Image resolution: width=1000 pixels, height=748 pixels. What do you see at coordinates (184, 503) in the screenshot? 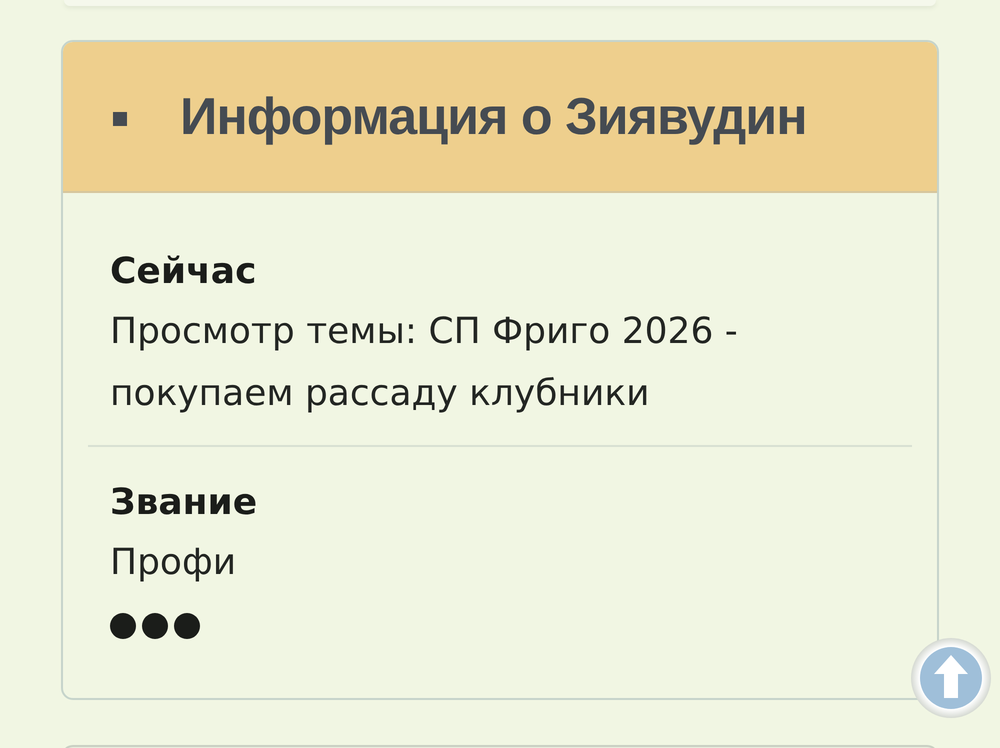
I see `field-label: Звание` at bounding box center [184, 503].